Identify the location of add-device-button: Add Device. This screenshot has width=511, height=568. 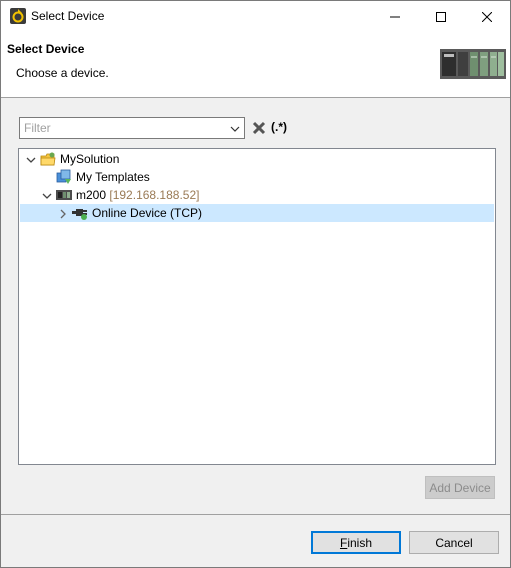
(460, 487).